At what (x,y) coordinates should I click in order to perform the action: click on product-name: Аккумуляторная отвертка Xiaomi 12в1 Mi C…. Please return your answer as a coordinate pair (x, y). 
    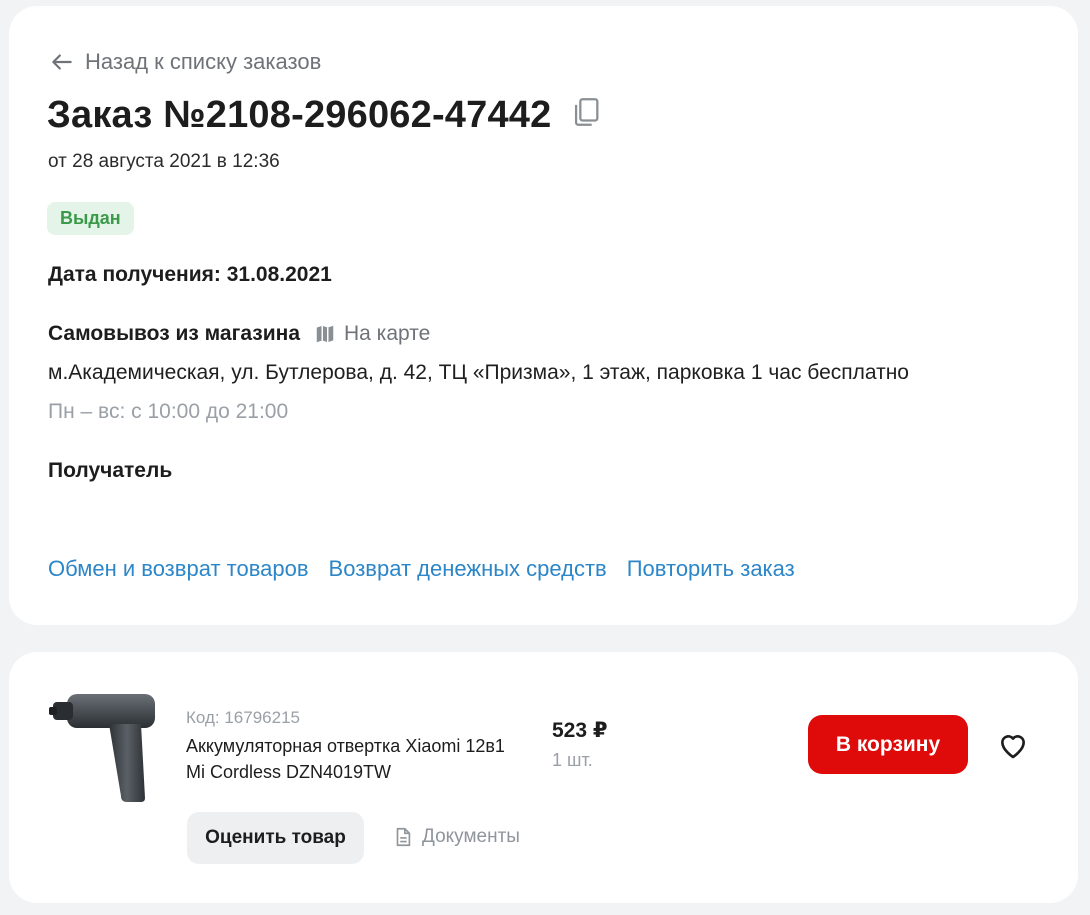
    Looking at the image, I should click on (351, 759).